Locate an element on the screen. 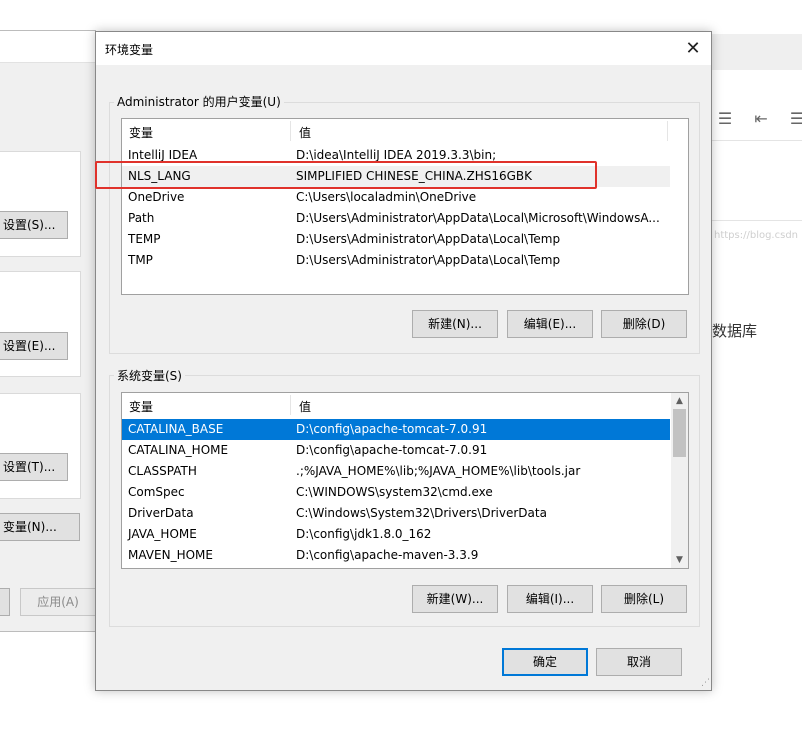 This screenshot has width=802, height=729. performance-group is located at coordinates (40, 204).